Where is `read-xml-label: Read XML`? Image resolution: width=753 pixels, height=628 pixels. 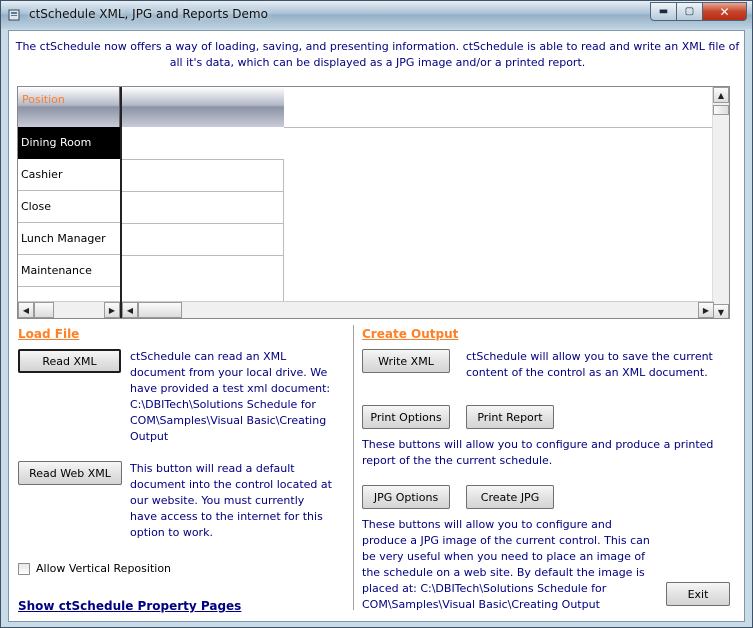 read-xml-label: Read XML is located at coordinates (69, 361).